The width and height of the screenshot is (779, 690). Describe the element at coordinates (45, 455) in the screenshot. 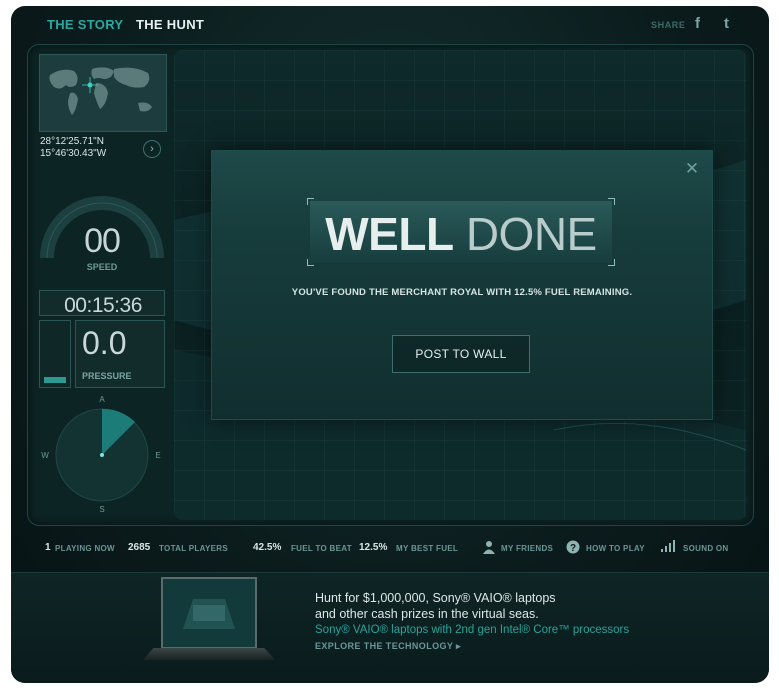

I see `compass-w: W` at that location.